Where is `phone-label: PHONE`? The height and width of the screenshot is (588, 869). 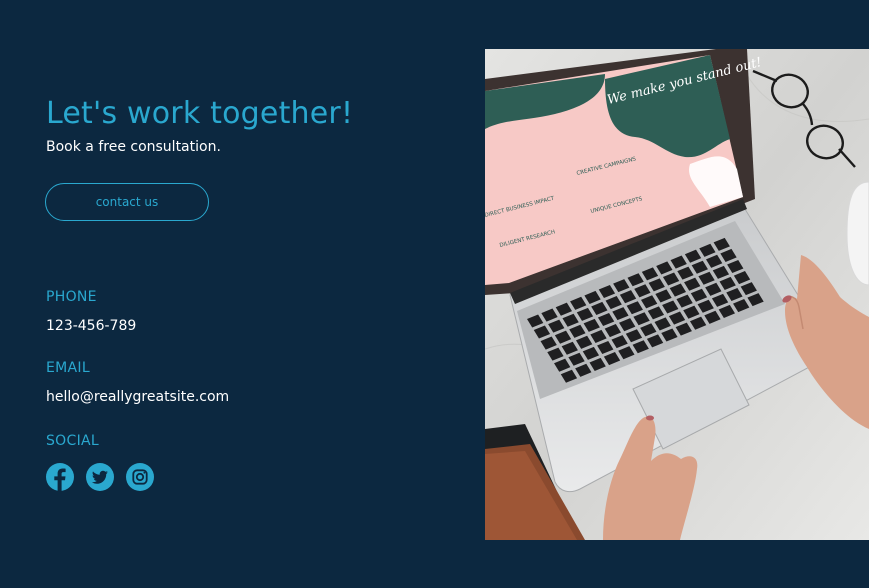
phone-label: PHONE is located at coordinates (71, 297).